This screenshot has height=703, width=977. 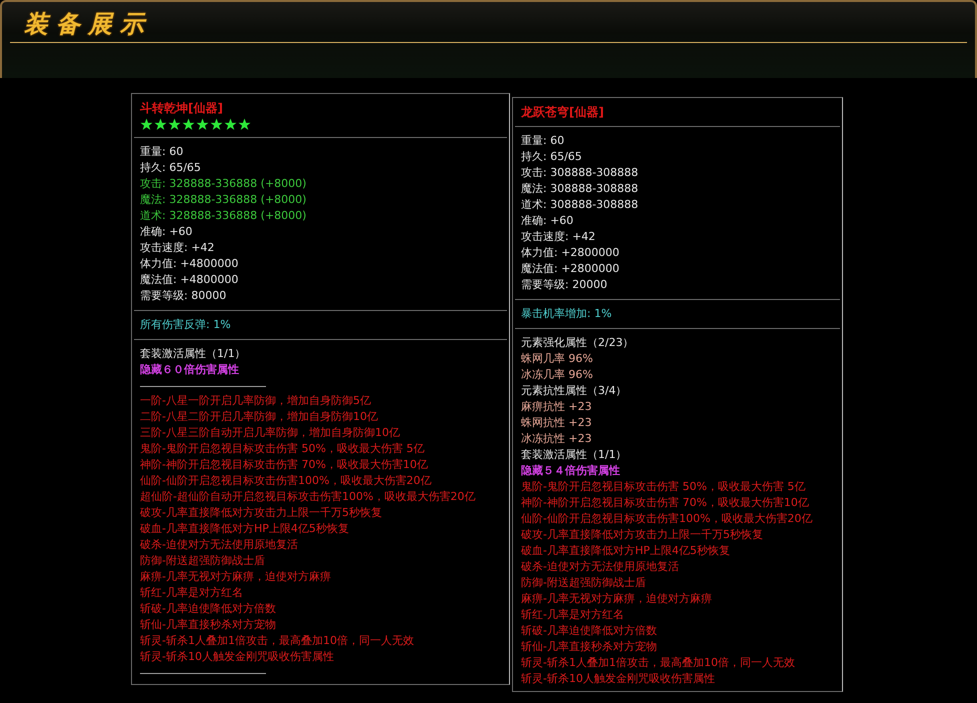 What do you see at coordinates (181, 108) in the screenshot?
I see `item-name: 斗转乾坤[仙器]` at bounding box center [181, 108].